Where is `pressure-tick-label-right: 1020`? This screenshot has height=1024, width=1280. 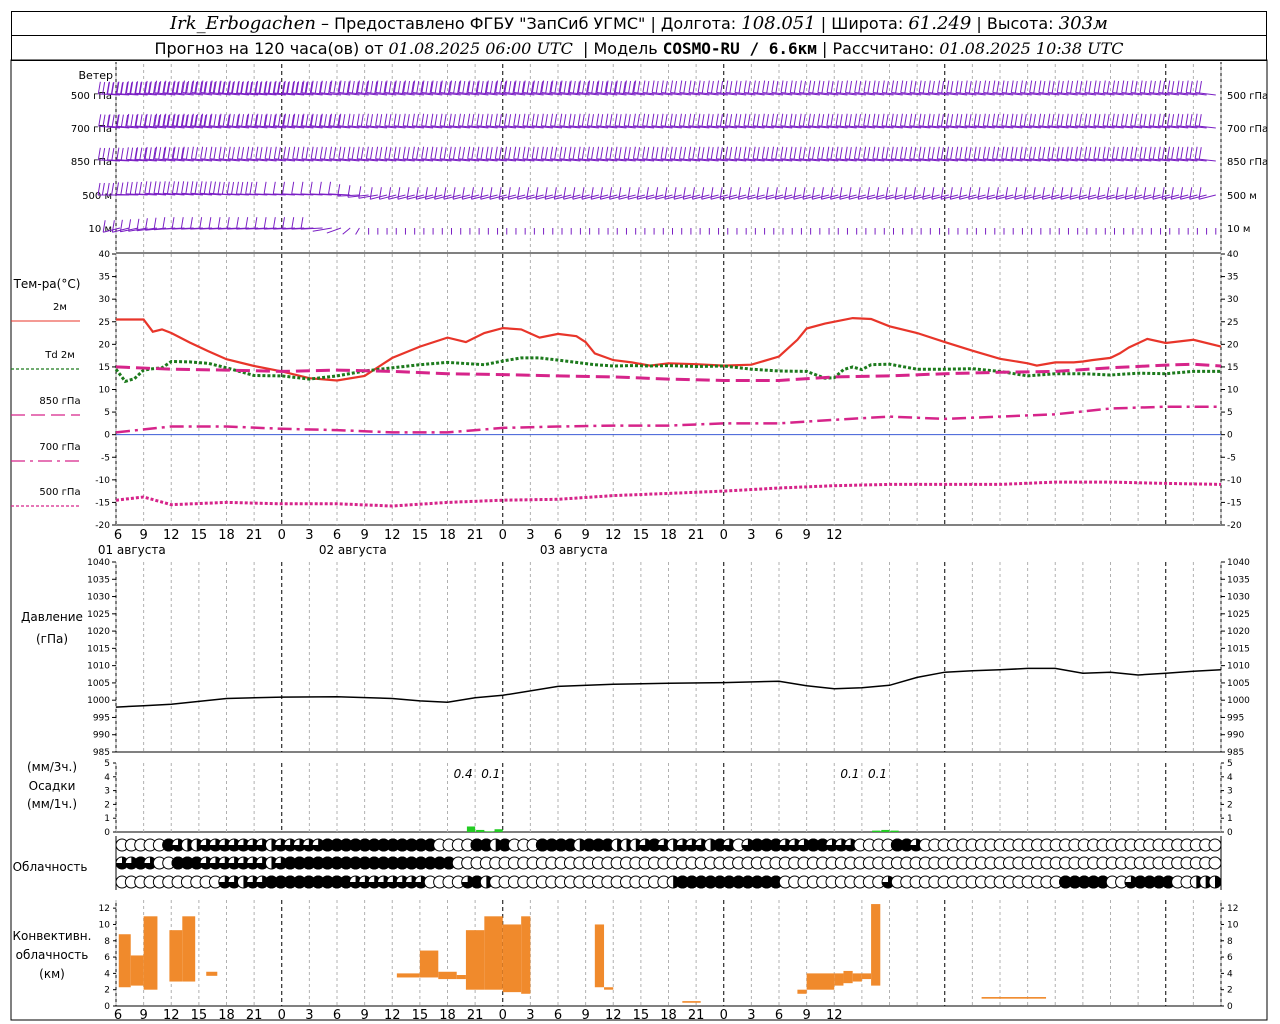
pressure-tick-label-right: 1020 is located at coordinates (1238, 632).